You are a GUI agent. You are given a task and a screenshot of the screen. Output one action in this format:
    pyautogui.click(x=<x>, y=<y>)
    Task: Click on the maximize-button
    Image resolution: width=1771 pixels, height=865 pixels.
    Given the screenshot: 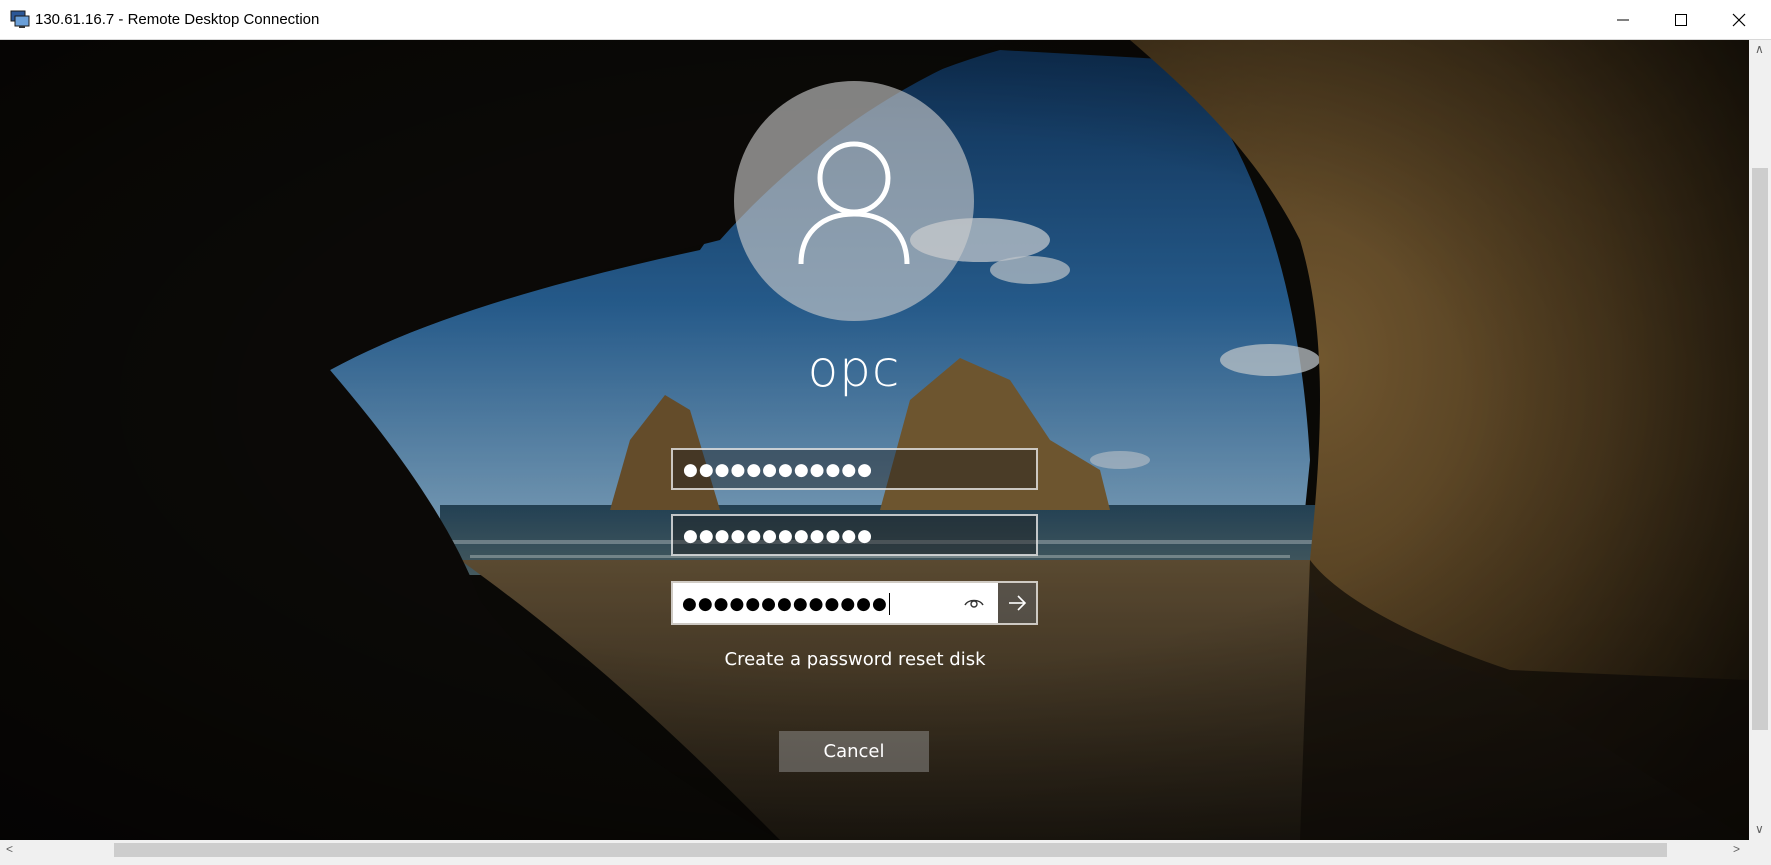 What is the action you would take?
    pyautogui.click(x=1681, y=19)
    